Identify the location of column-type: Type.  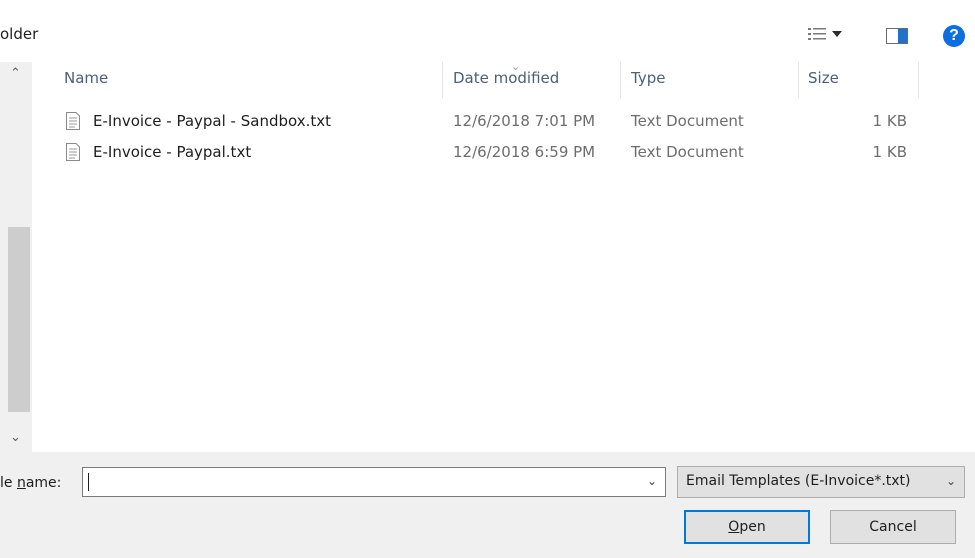
(648, 78).